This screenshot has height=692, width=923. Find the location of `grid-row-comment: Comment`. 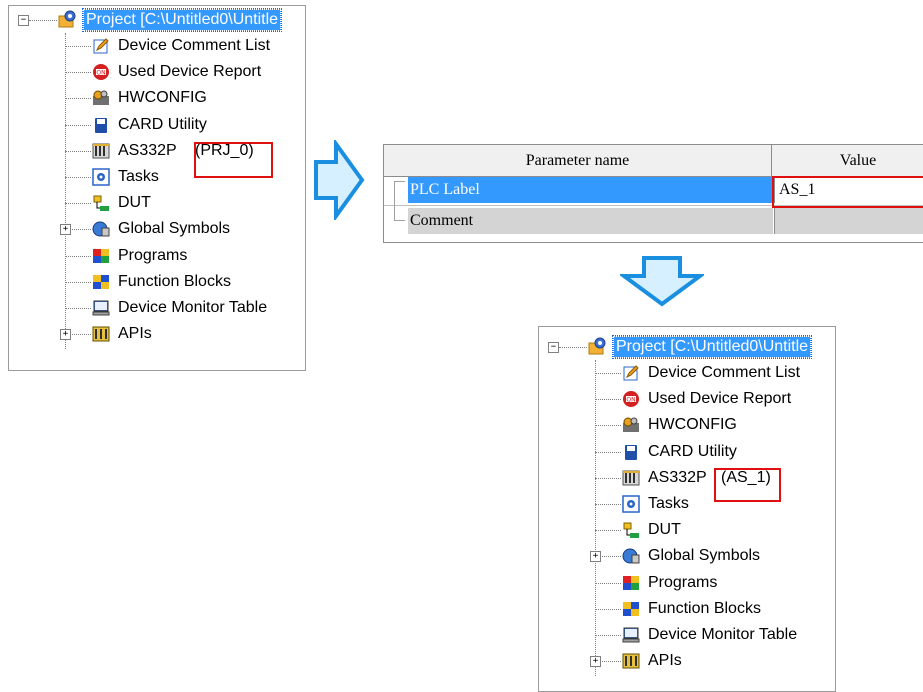

grid-row-comment: Comment is located at coordinates (653, 221).